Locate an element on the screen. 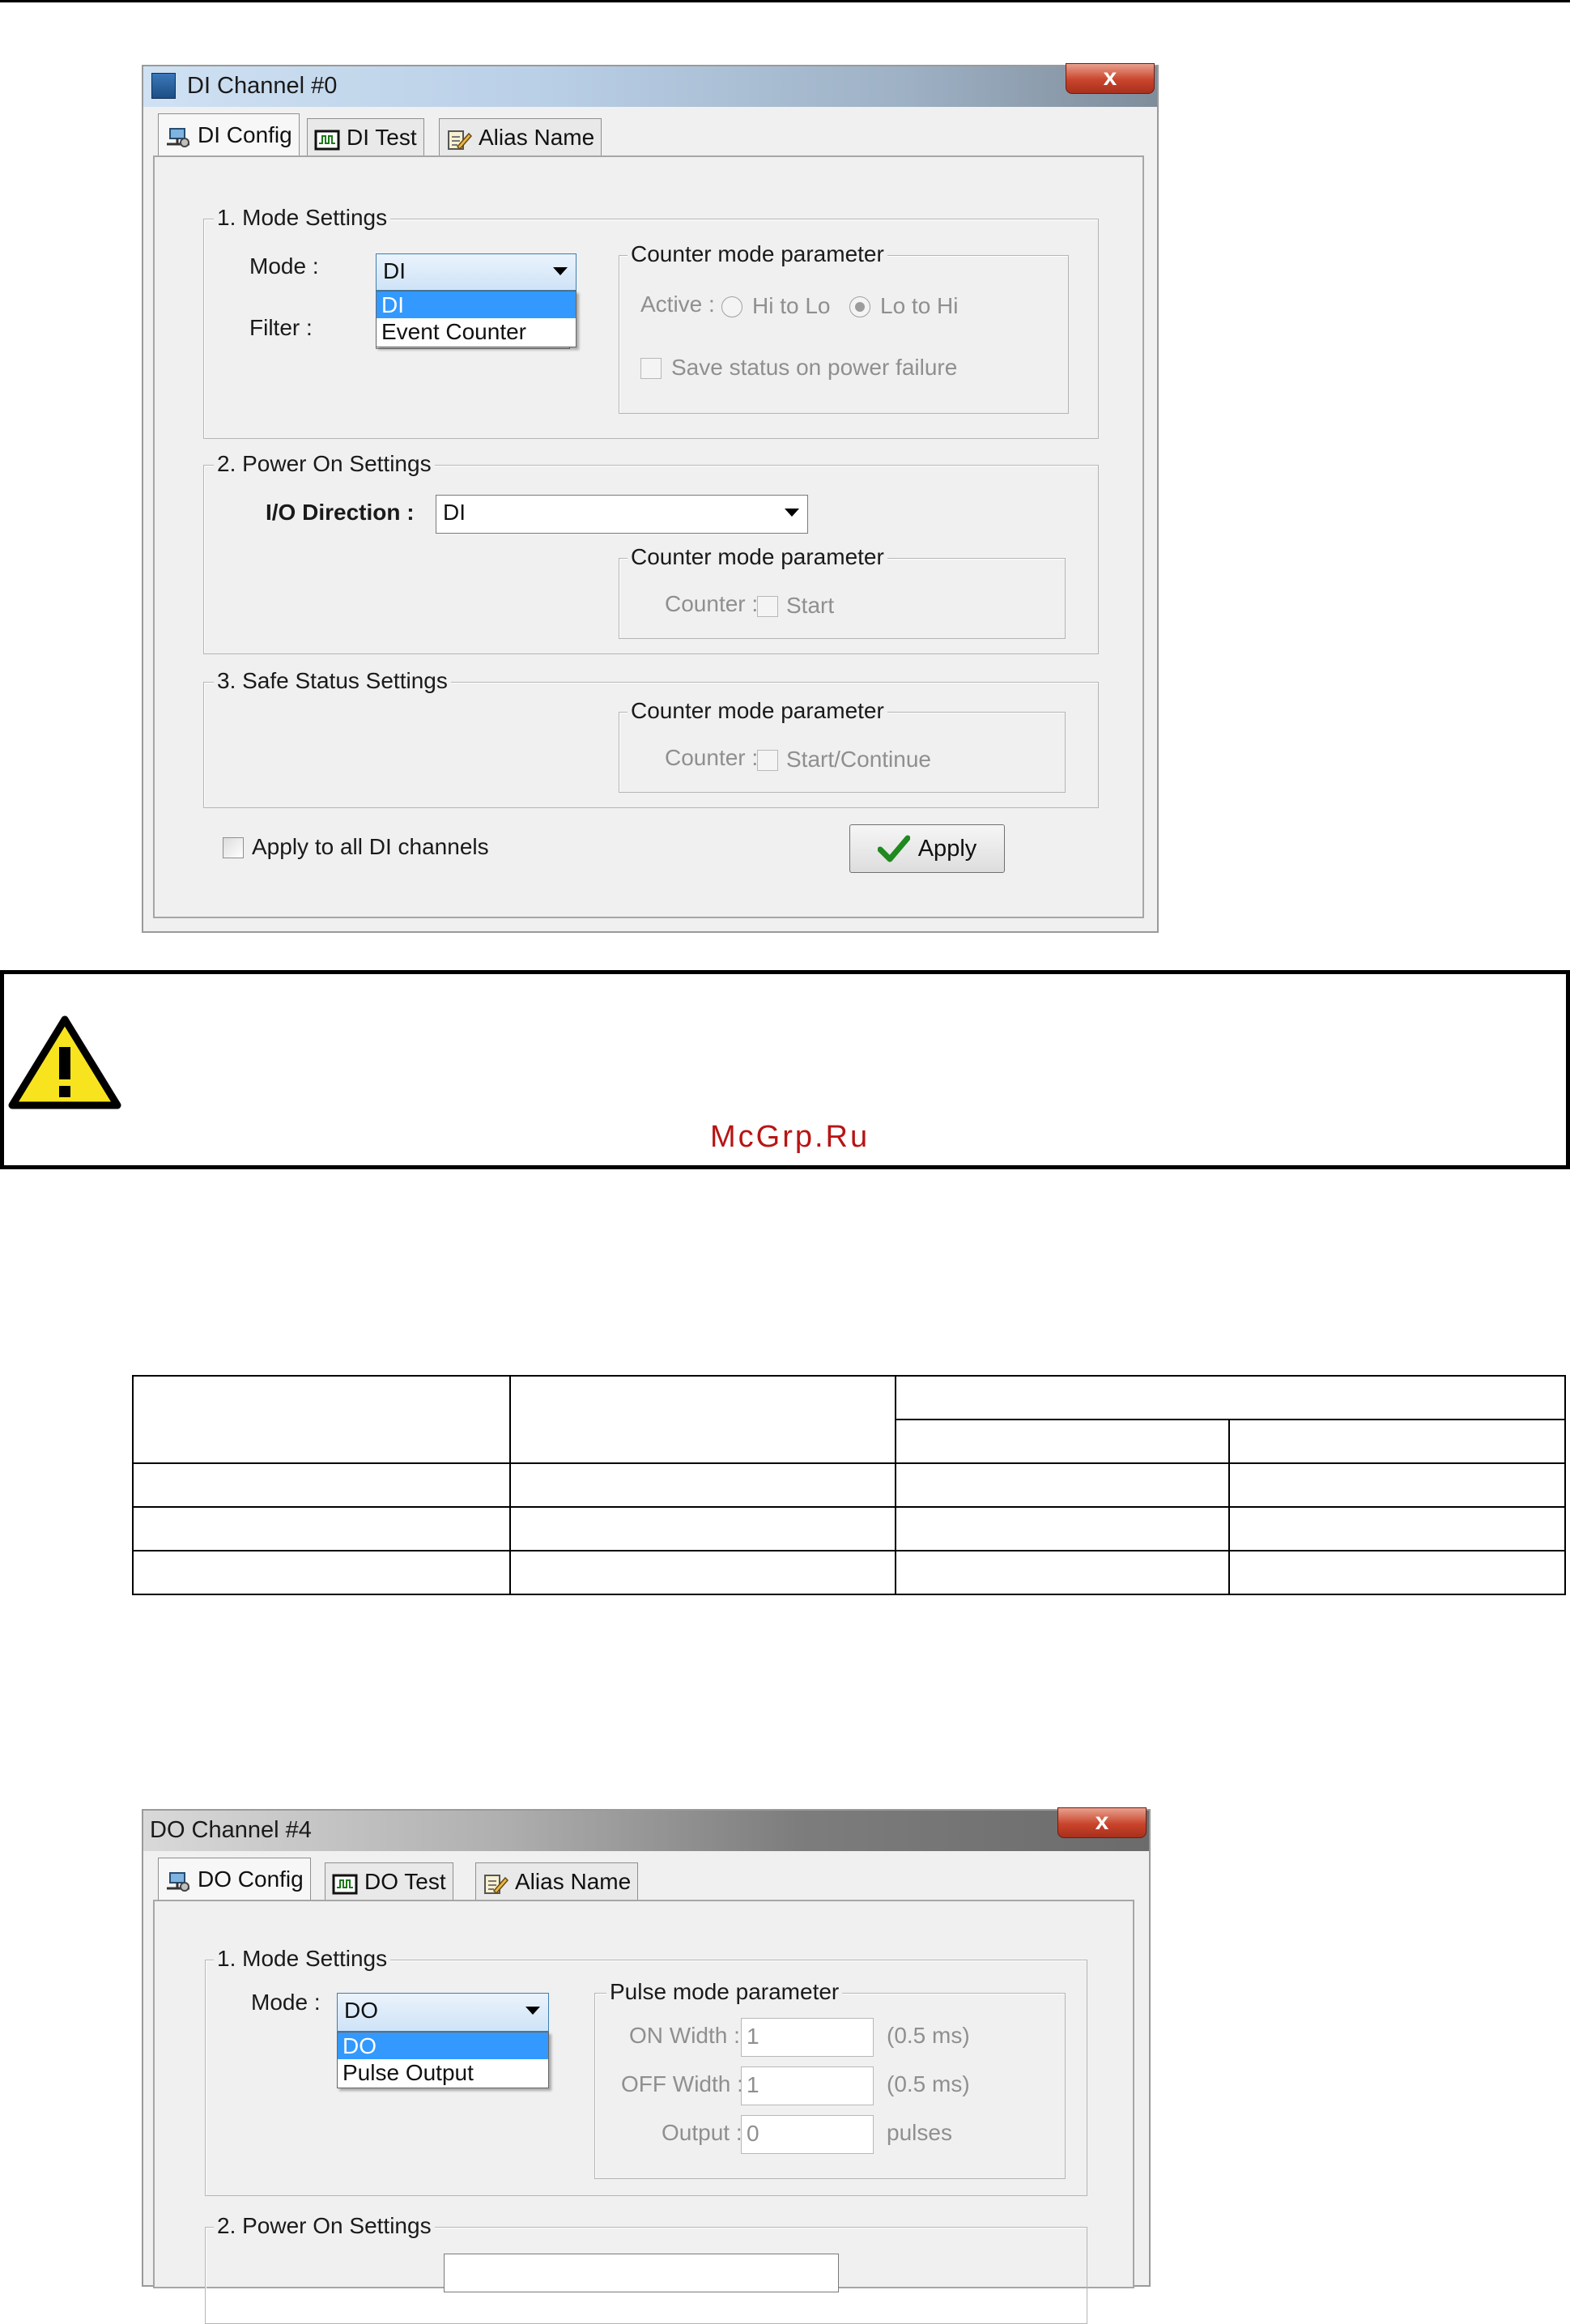  tab-do-test: DO Test is located at coordinates (389, 1881).